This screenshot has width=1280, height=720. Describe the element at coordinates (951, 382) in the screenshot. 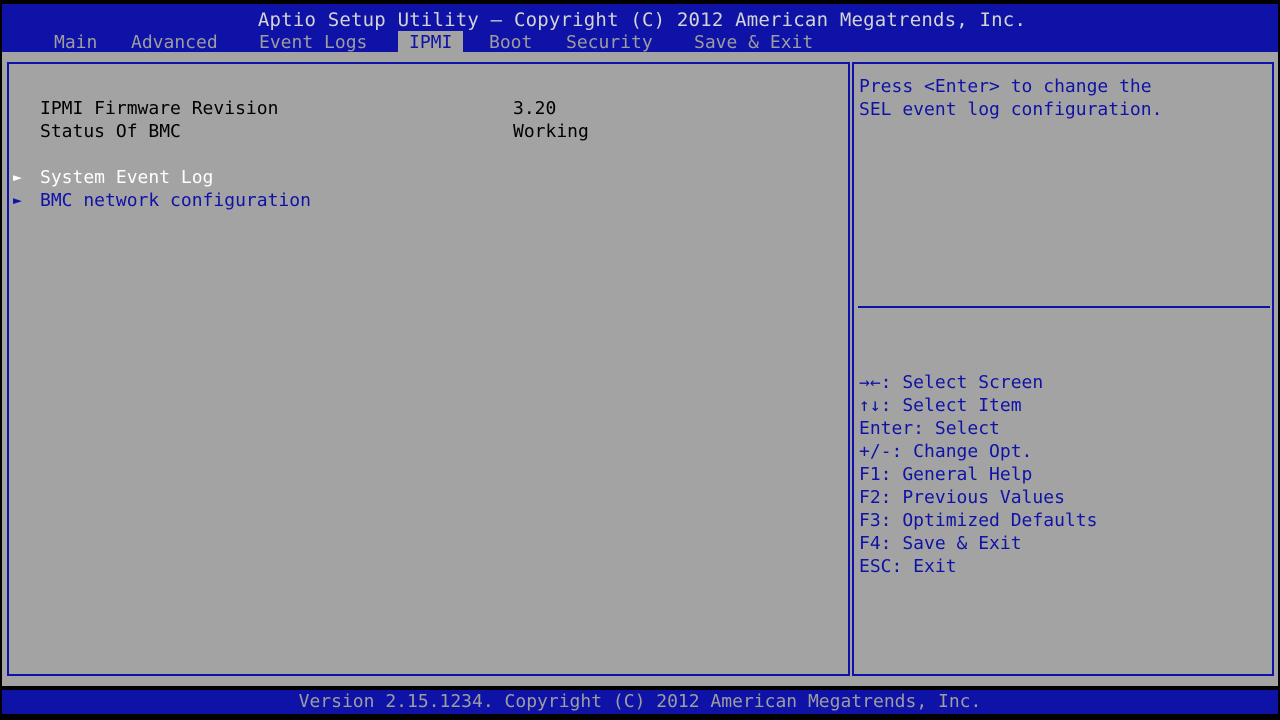

I see `key-hint-select-screen: →←: Select Screen` at that location.